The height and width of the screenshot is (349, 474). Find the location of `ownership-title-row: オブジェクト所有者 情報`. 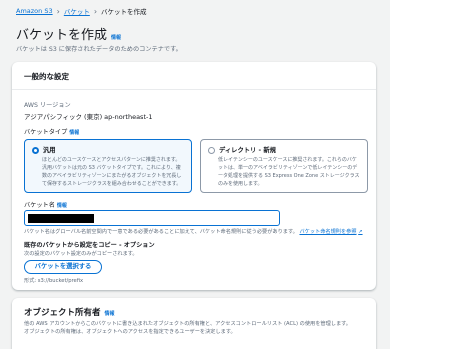

ownership-title-row: オブジェクト所有者 情報 is located at coordinates (69, 312).